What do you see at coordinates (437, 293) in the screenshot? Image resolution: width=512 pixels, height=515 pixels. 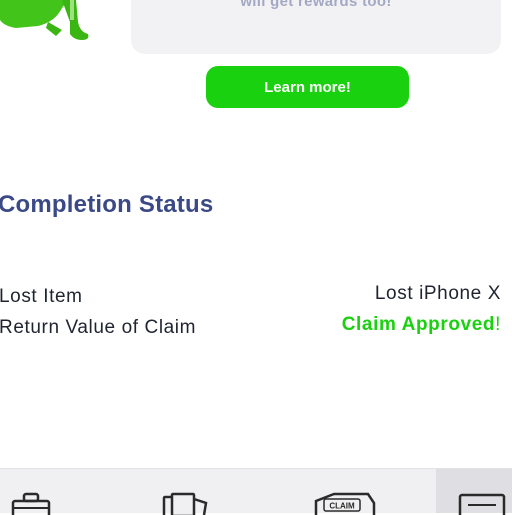 I see `lost-item-value: Lost iPhone X` at bounding box center [437, 293].